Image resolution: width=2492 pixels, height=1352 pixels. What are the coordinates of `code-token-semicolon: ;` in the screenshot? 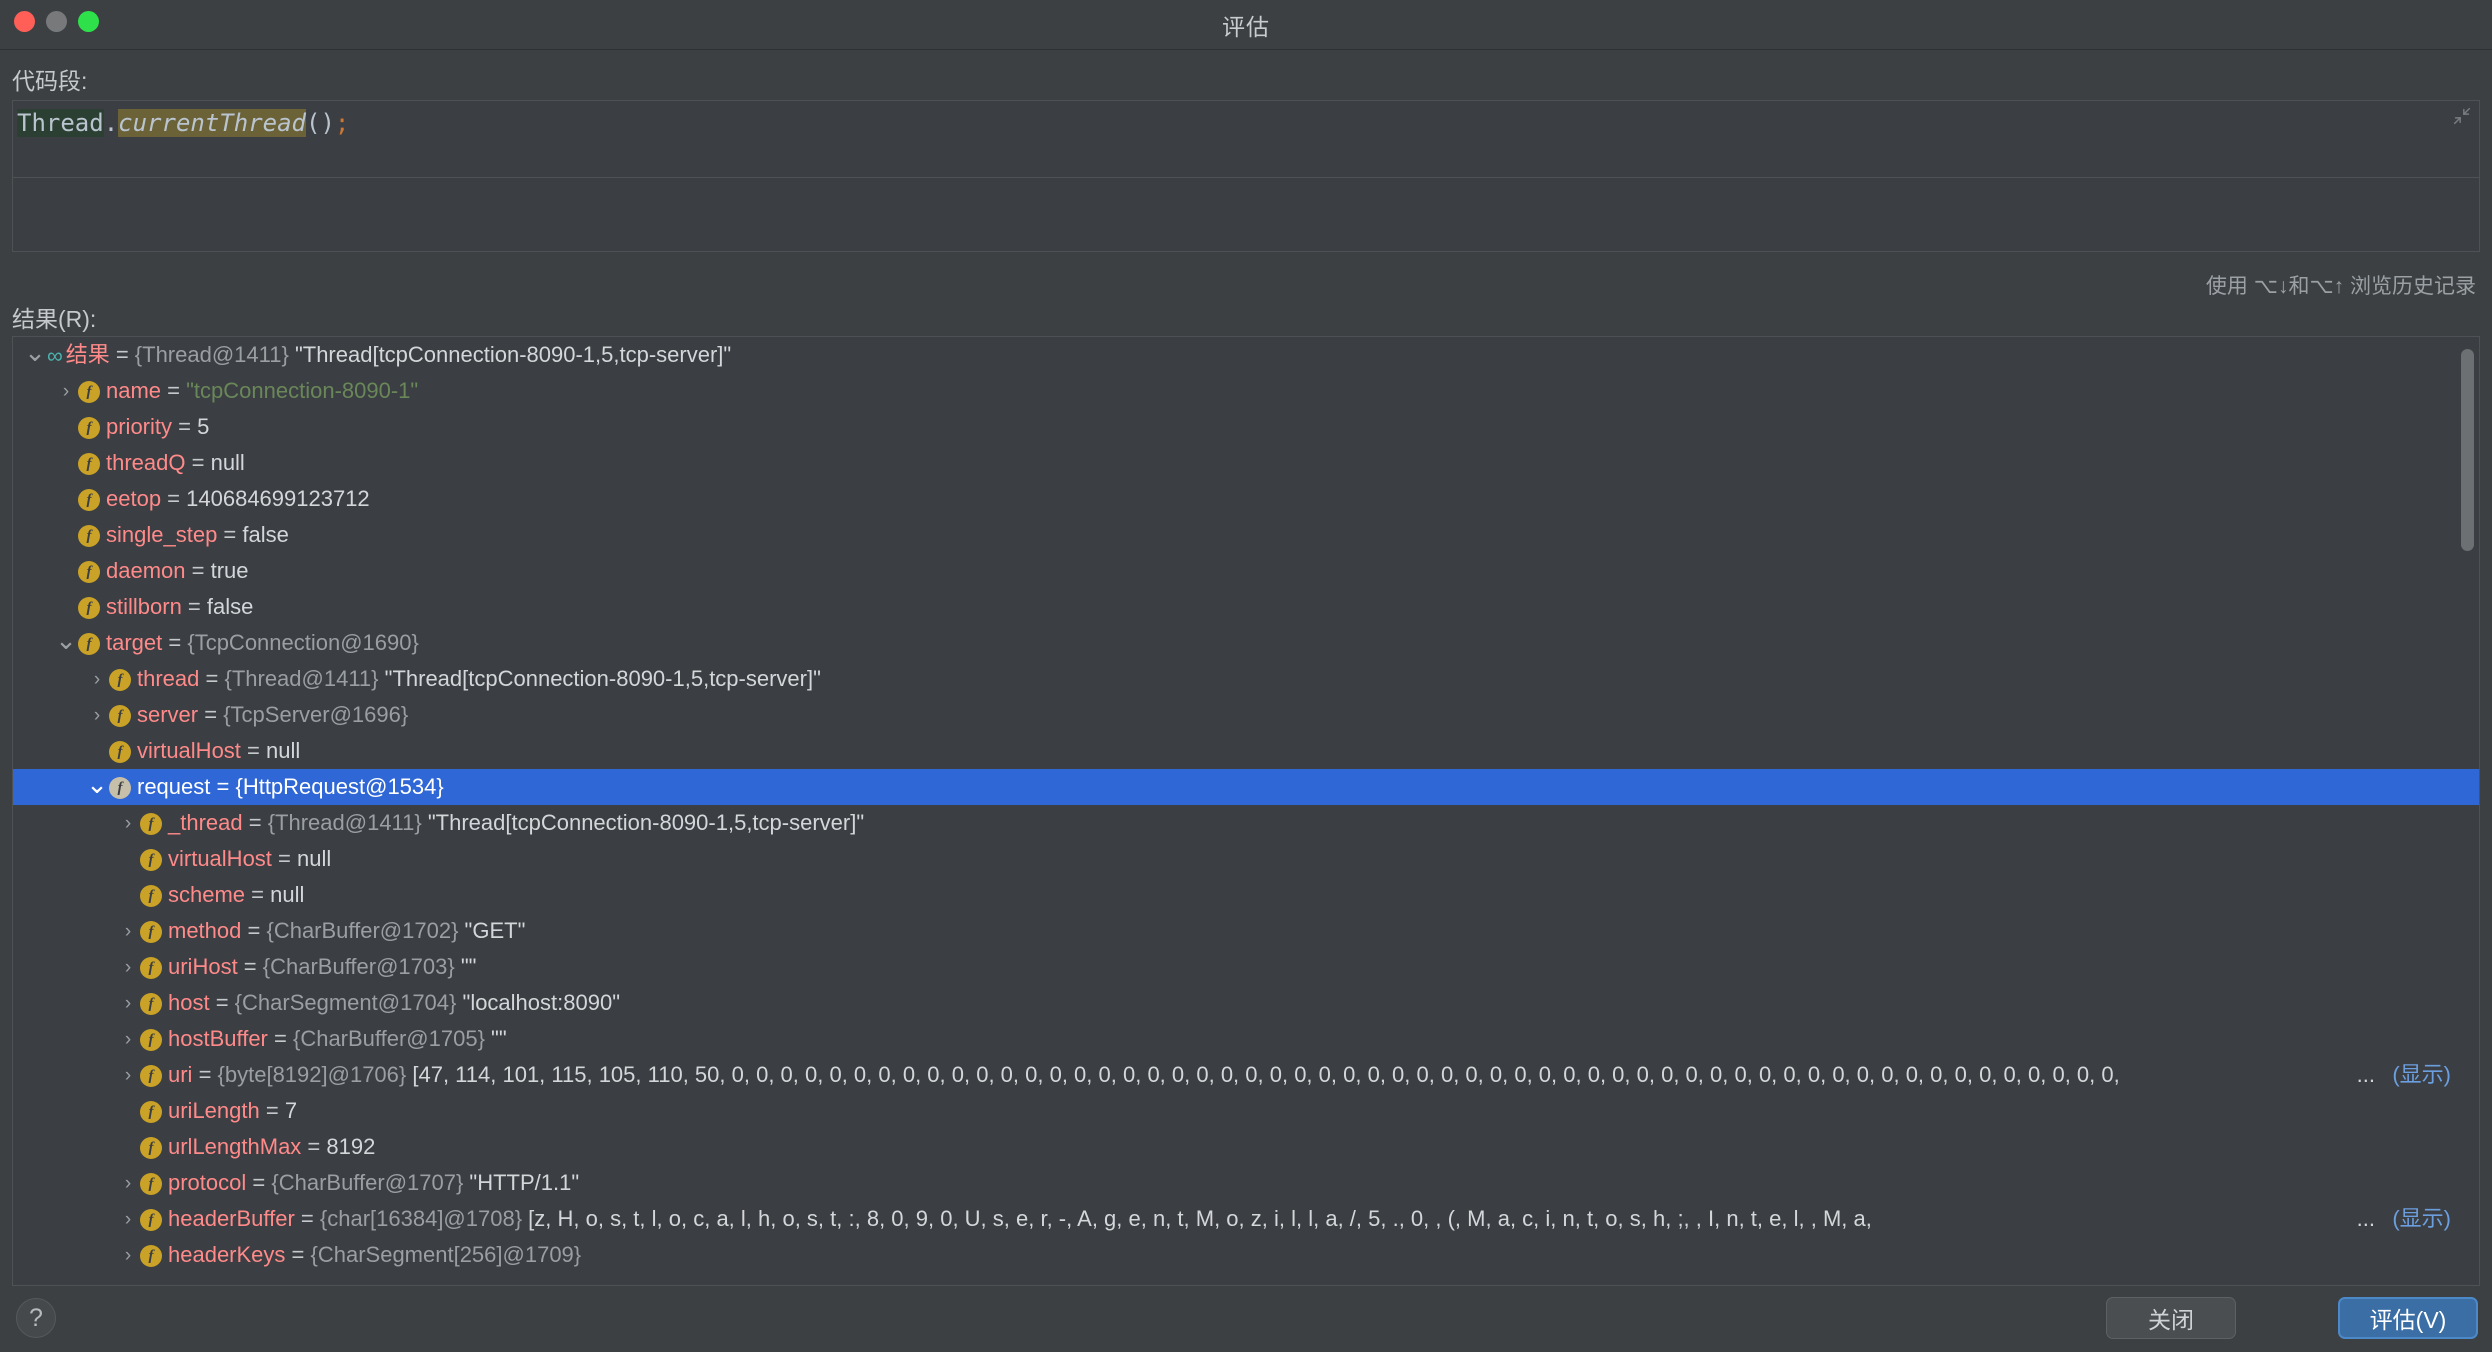 It's located at (342, 123).